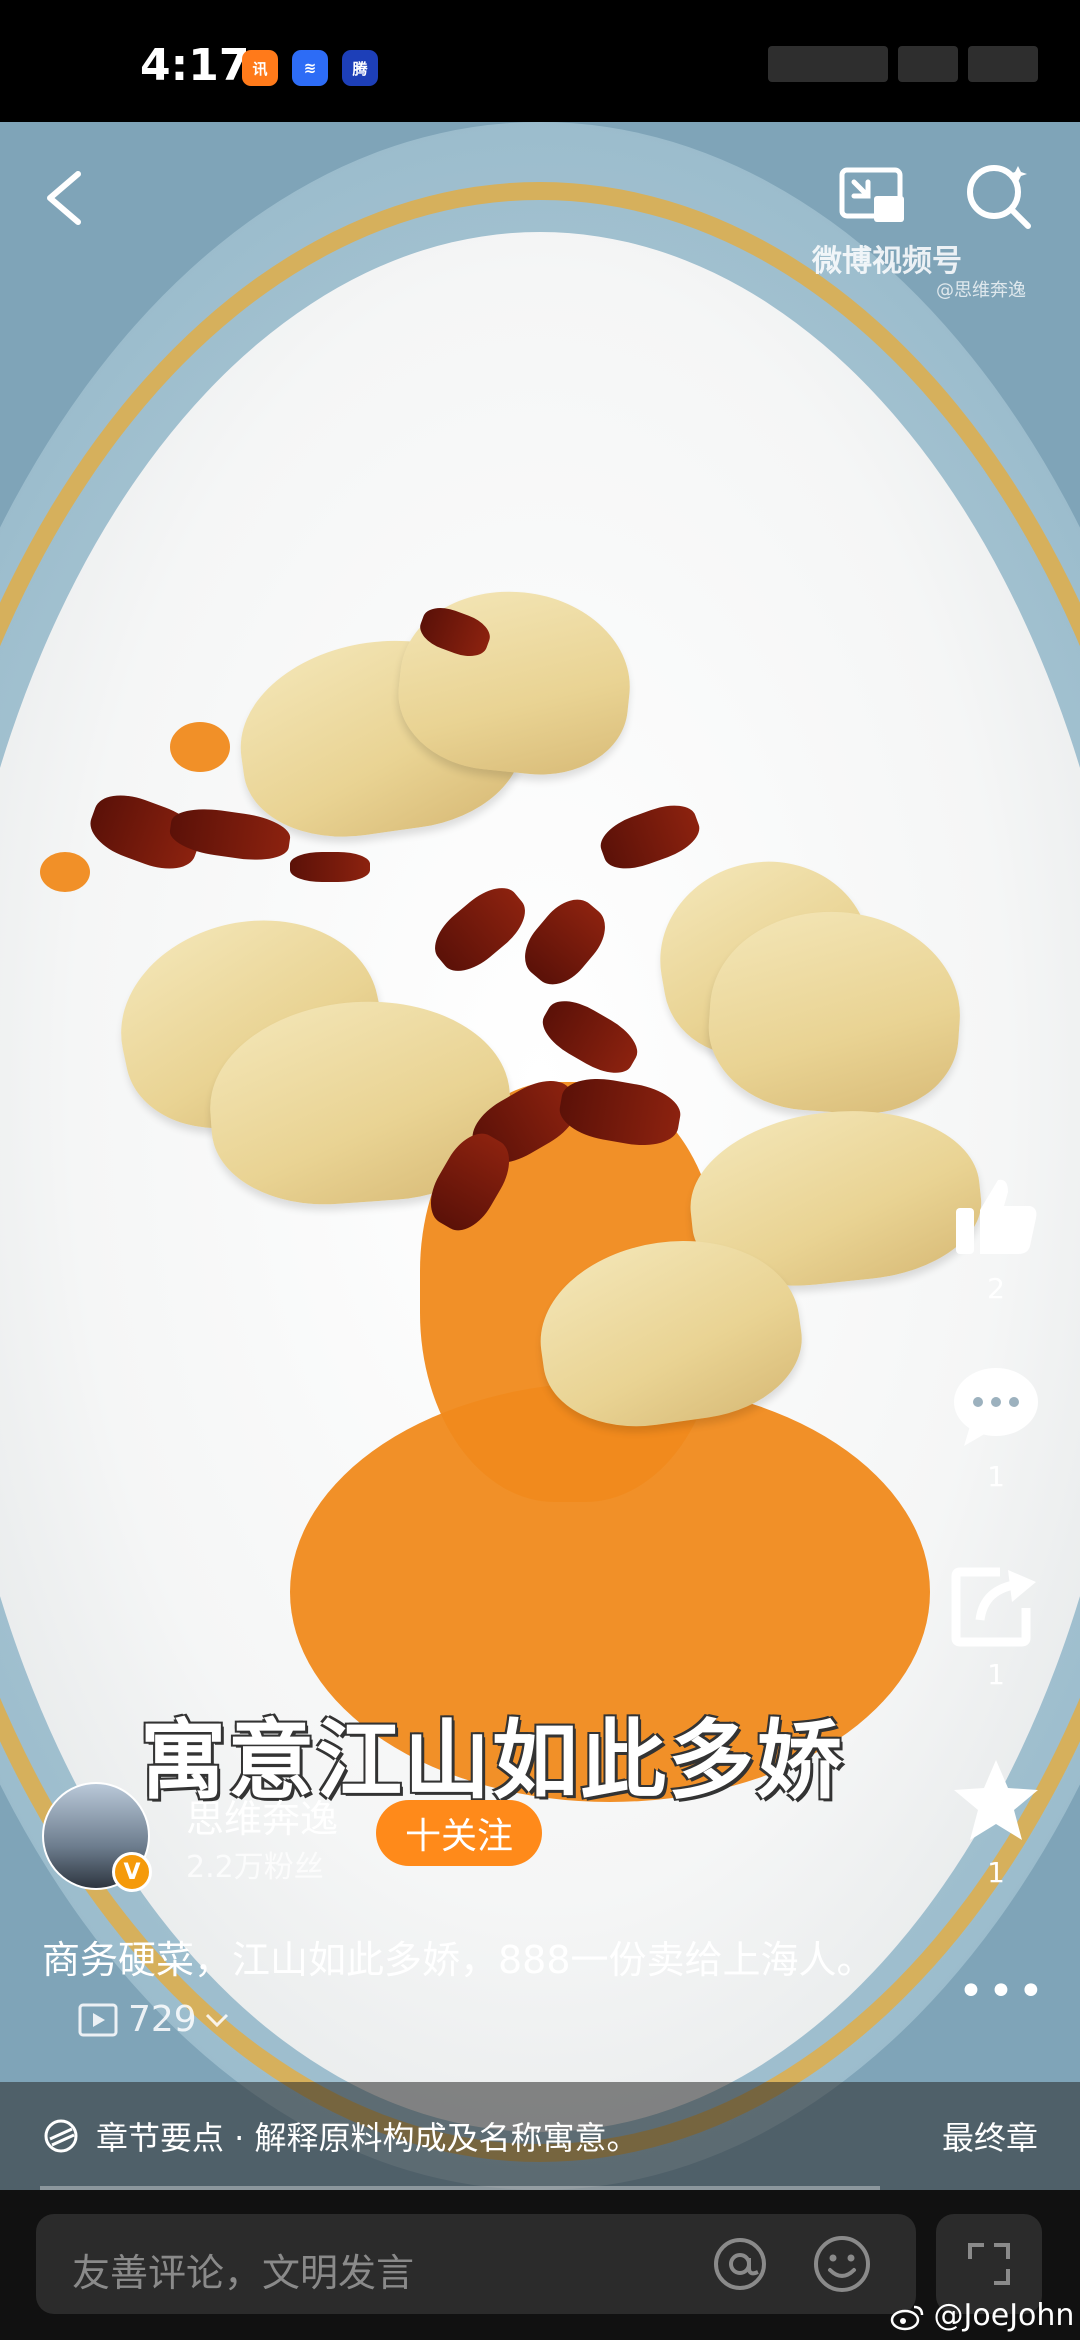 The height and width of the screenshot is (2340, 1080). I want to click on share-count: 1, so click(996, 1674).